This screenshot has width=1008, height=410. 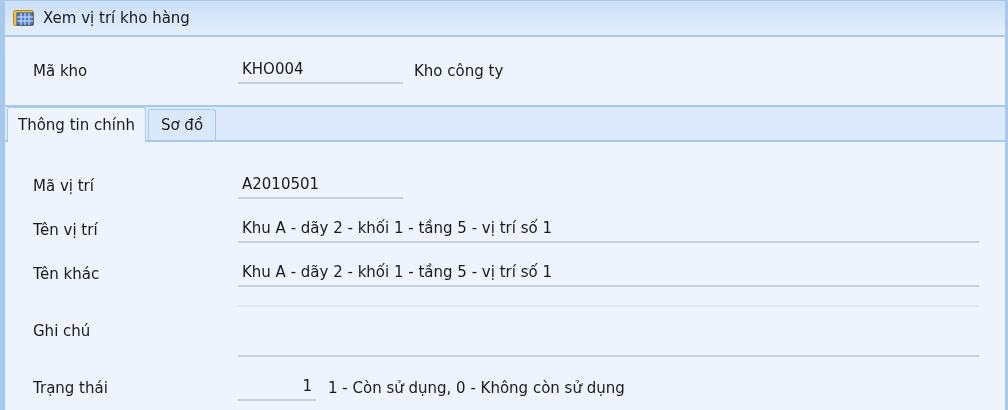 What do you see at coordinates (277, 388) in the screenshot?
I see `input-field: 1` at bounding box center [277, 388].